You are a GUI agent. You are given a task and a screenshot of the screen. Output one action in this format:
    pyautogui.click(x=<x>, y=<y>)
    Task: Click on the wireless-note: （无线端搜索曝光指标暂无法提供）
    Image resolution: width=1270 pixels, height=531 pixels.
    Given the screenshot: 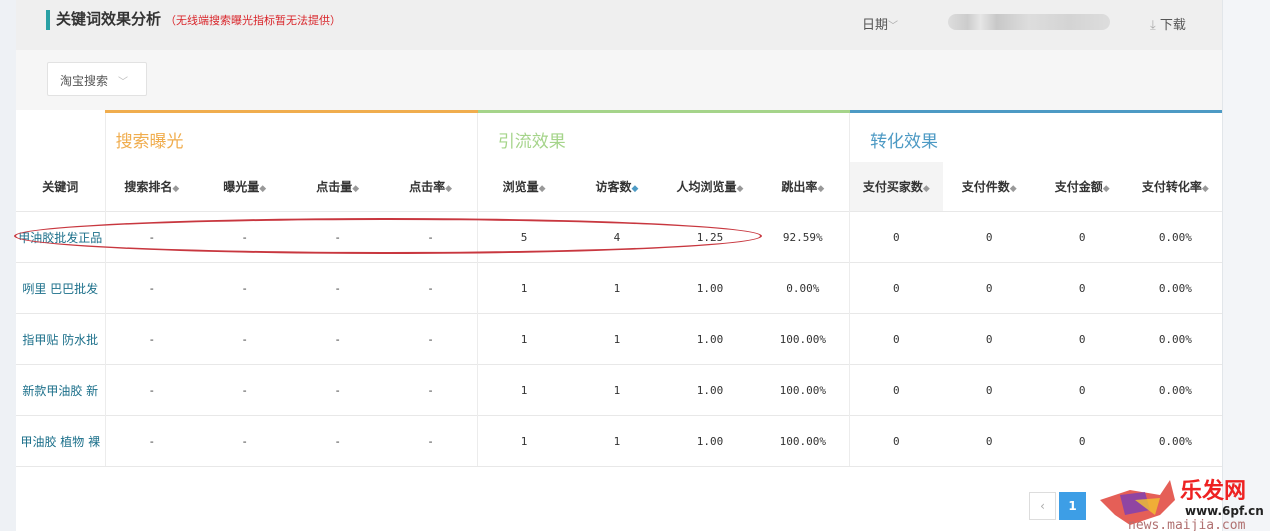 What is the action you would take?
    pyautogui.click(x=253, y=20)
    